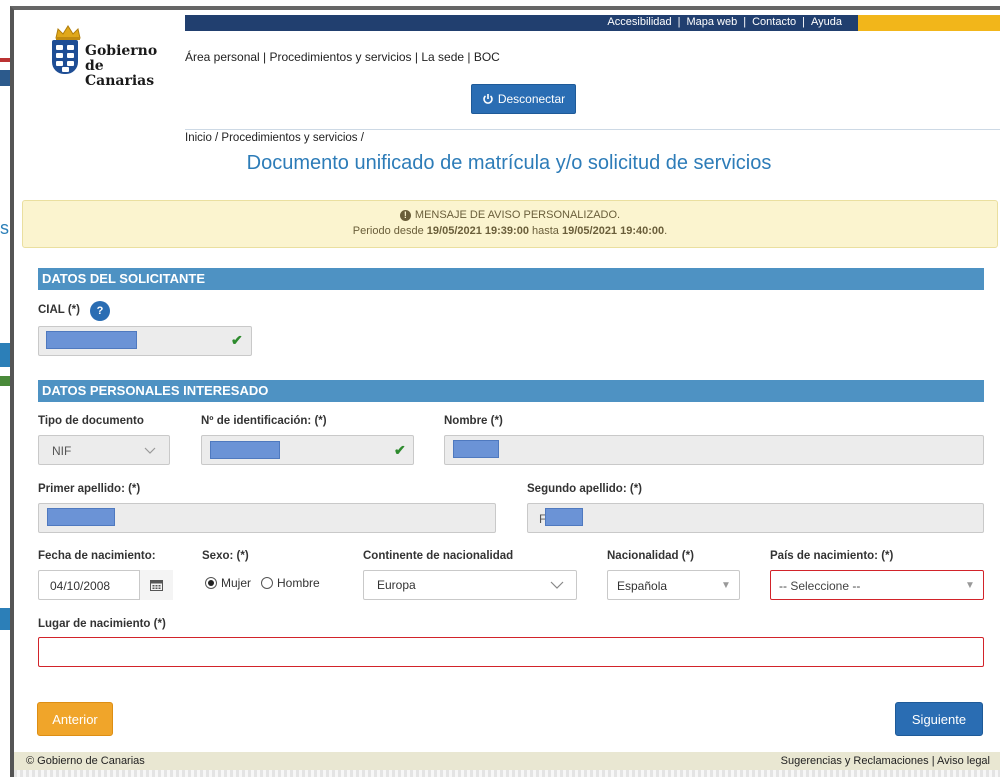 Image resolution: width=1000 pixels, height=777 pixels. I want to click on continente-label: Continente de nacionalidad, so click(438, 556).